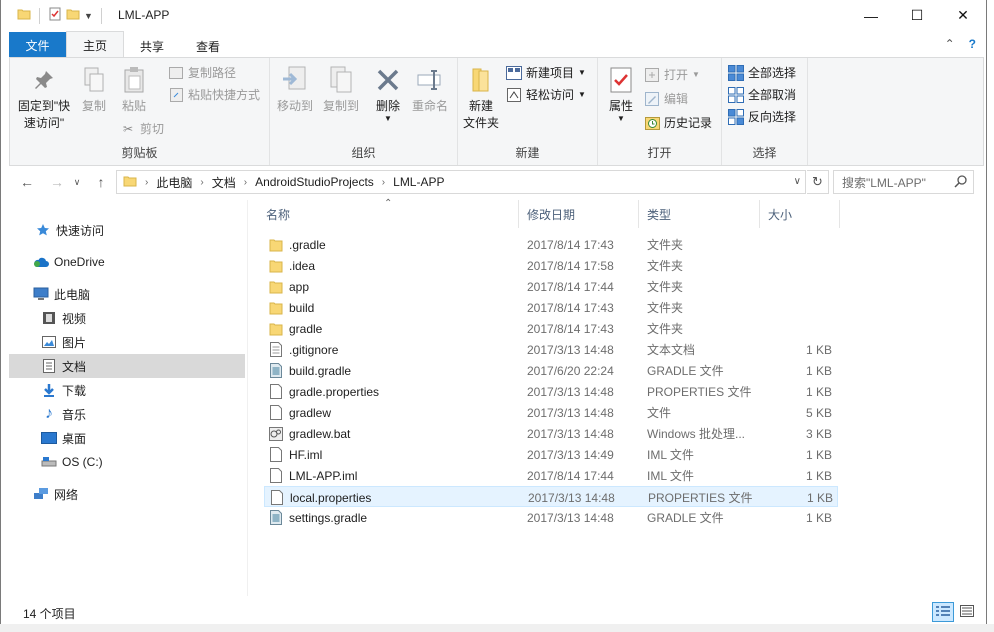 The width and height of the screenshot is (994, 632). I want to click on sidebar-item-os-drive: OS (C:), so click(127, 462).